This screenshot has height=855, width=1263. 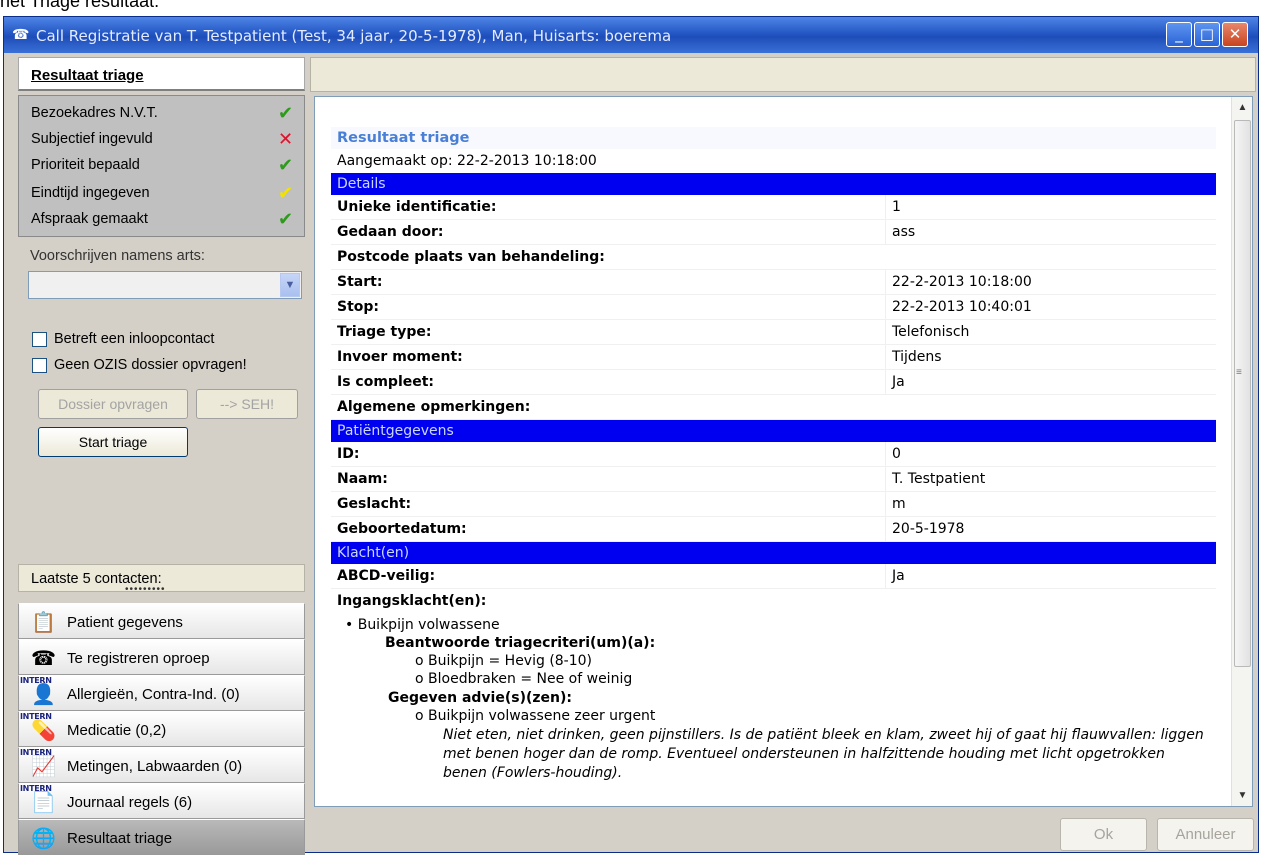 I want to click on patient-row: ID: 0, so click(x=773, y=454).